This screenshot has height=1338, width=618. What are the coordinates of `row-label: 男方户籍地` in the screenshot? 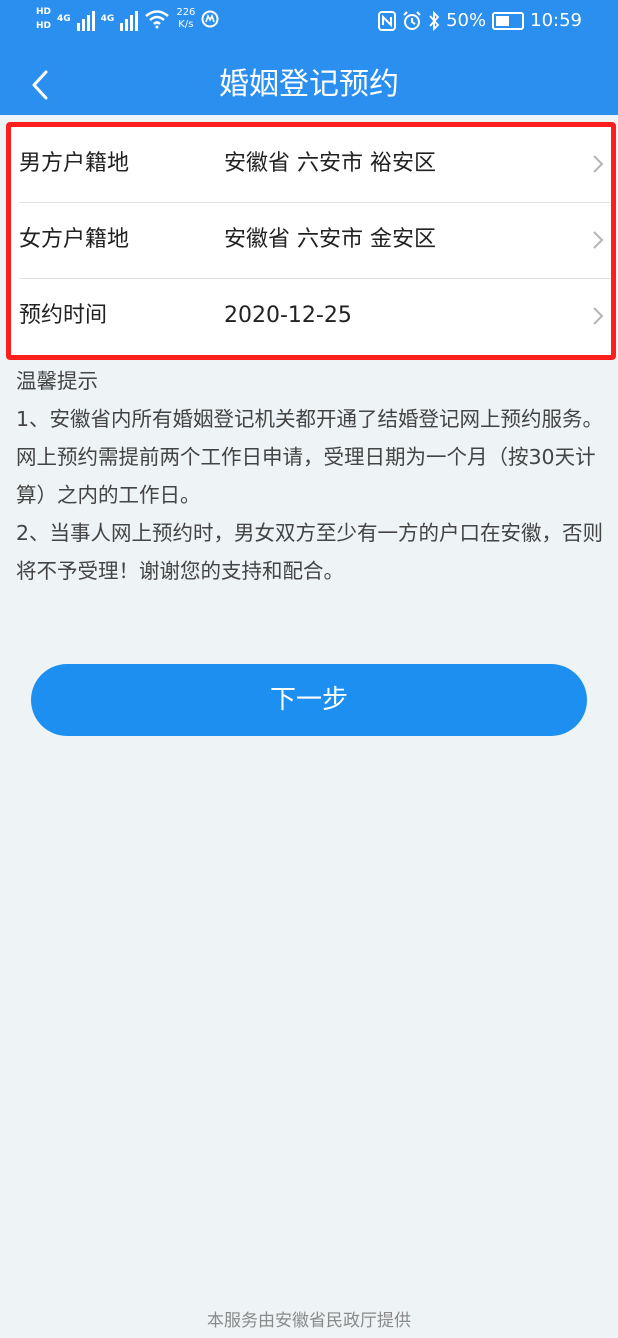 It's located at (74, 163).